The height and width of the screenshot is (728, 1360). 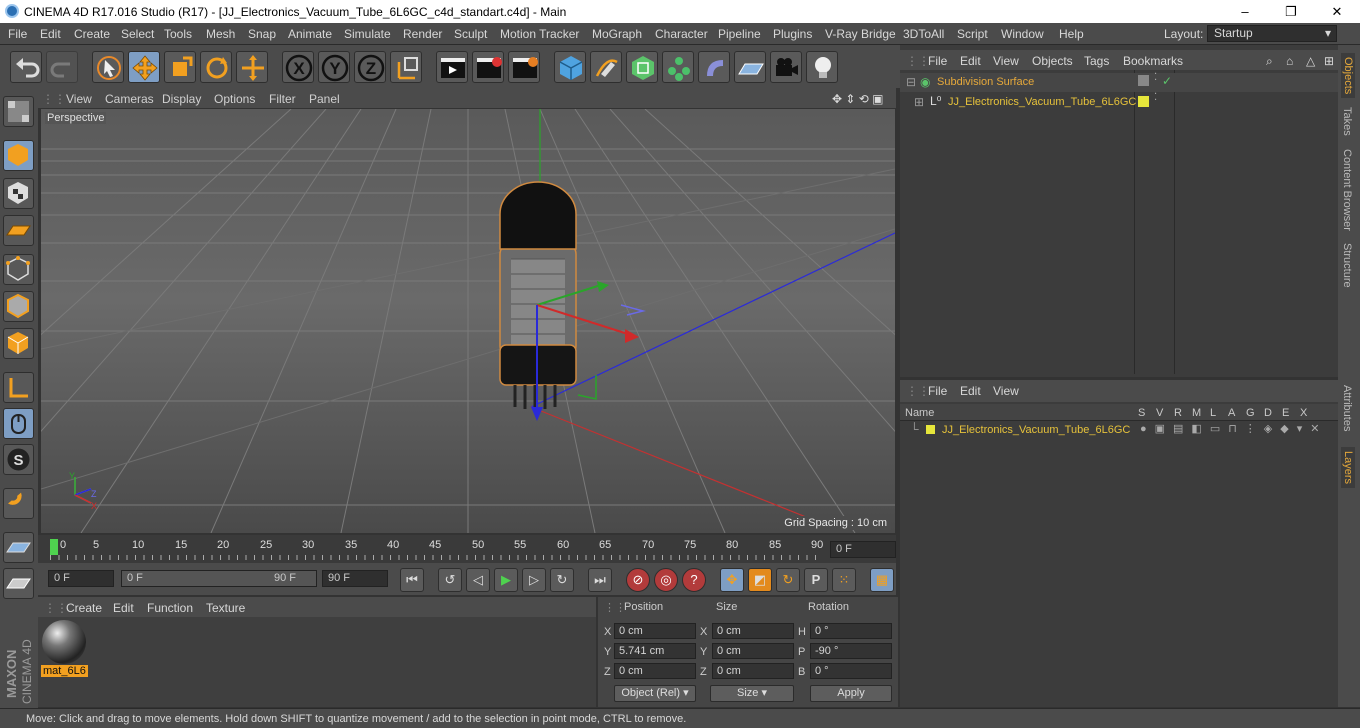 I want to click on menu-script: Script, so click(x=972, y=34).